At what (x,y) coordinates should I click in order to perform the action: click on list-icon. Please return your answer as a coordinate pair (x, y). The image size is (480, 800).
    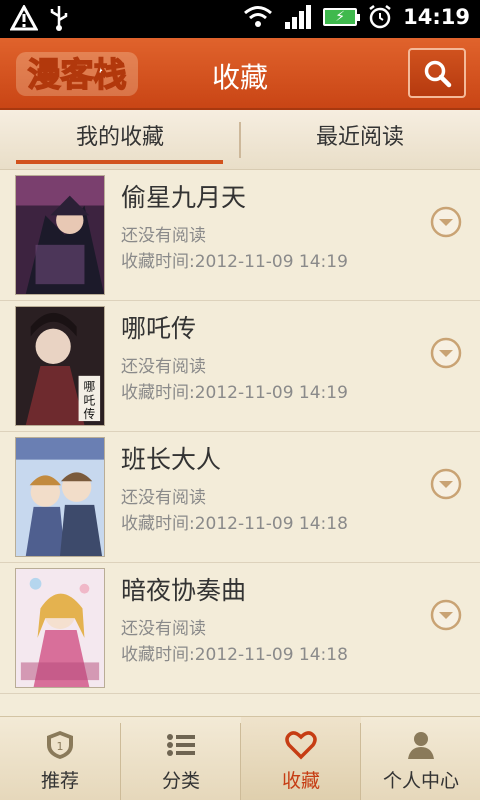
    Looking at the image, I should click on (181, 745).